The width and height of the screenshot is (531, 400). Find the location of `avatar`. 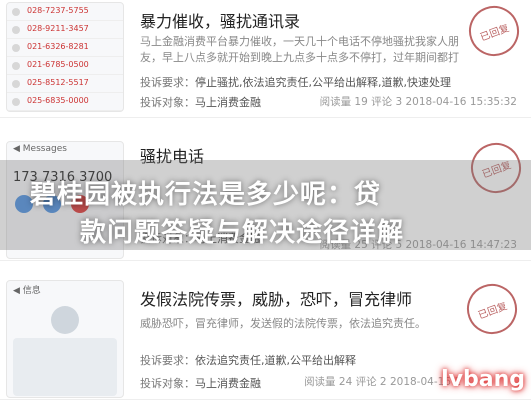

avatar is located at coordinates (65, 320).